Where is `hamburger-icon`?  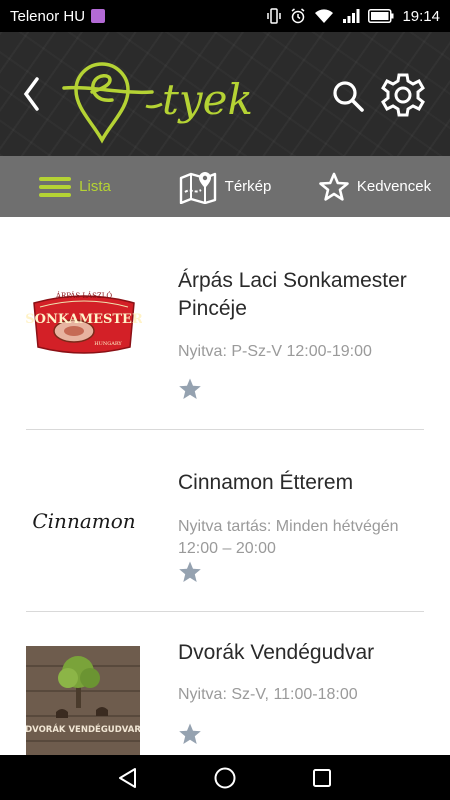
hamburger-icon is located at coordinates (55, 186).